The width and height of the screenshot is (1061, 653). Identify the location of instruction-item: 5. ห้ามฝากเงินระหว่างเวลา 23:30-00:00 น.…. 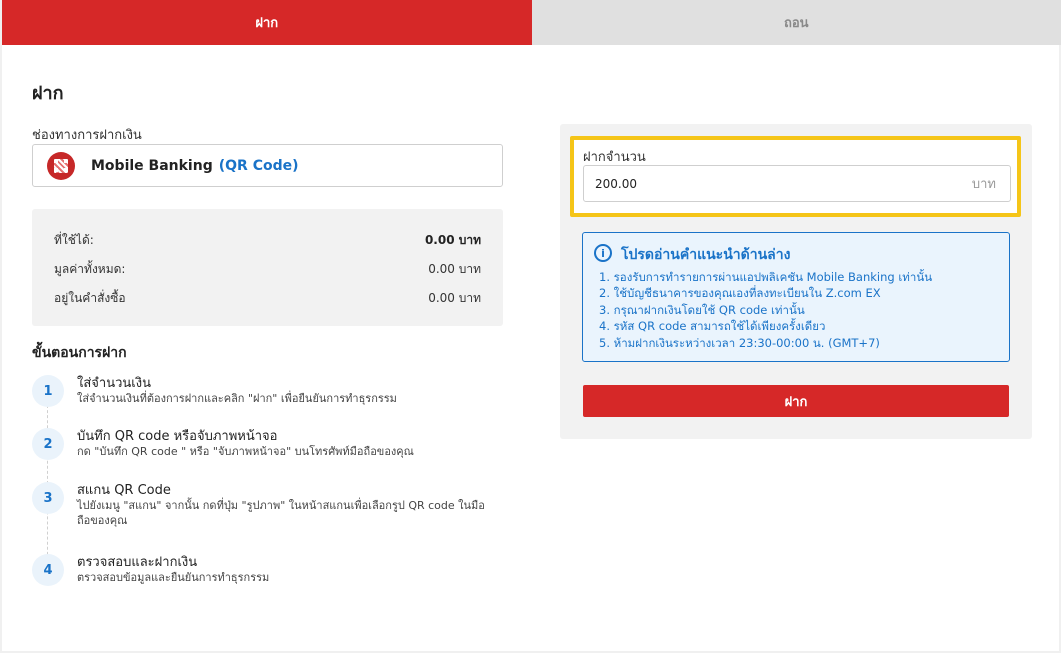
(739, 342).